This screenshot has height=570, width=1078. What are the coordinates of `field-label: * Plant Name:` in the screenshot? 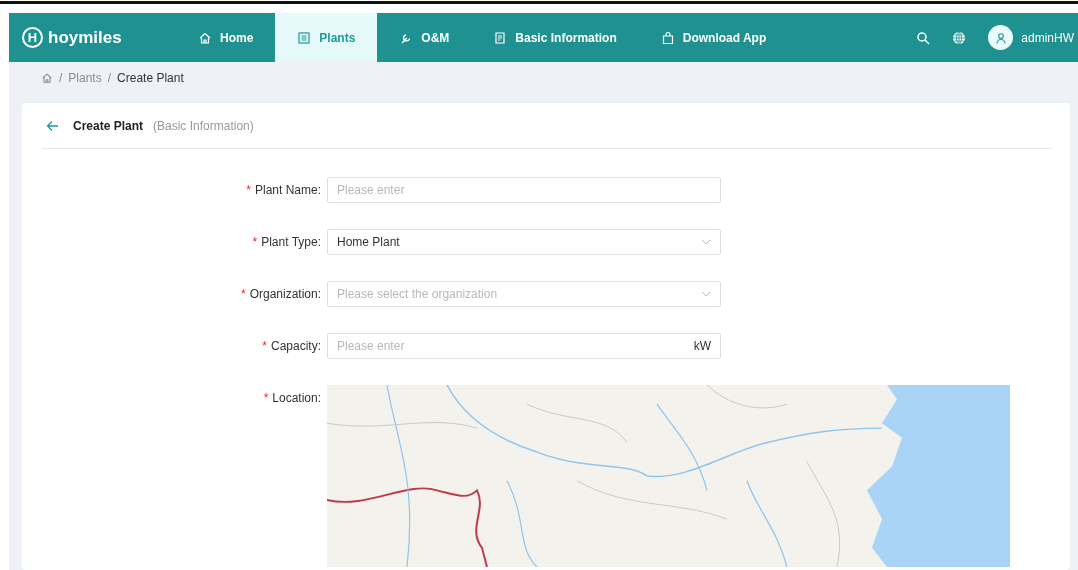 It's located at (283, 190).